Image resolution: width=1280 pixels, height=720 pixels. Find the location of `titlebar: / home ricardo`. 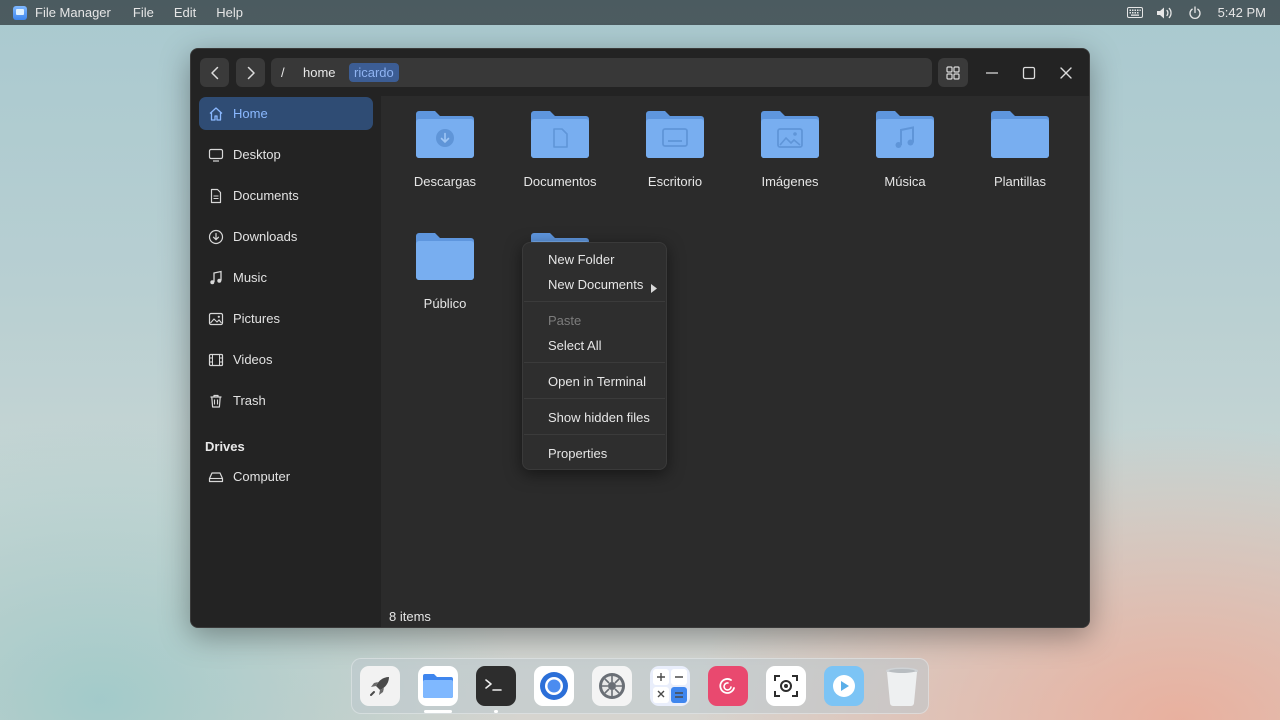

titlebar: / home ricardo is located at coordinates (640, 72).